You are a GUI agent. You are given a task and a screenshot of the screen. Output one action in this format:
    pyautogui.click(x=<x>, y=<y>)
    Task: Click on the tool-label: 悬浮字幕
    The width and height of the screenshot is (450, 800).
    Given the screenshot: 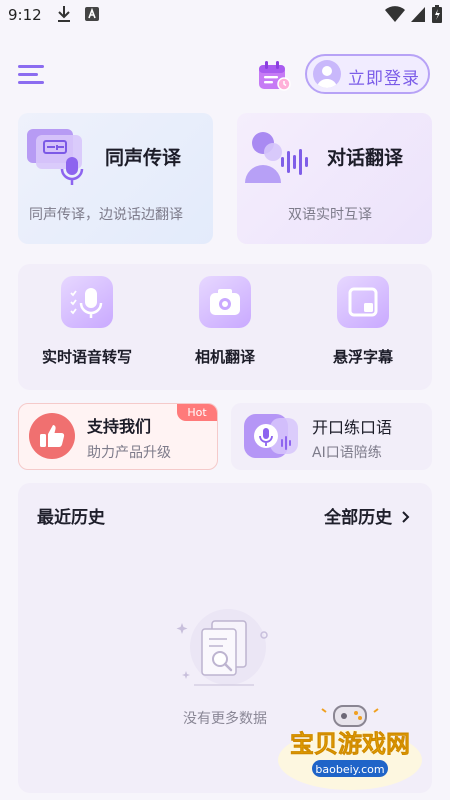 What is the action you would take?
    pyautogui.click(x=362, y=357)
    